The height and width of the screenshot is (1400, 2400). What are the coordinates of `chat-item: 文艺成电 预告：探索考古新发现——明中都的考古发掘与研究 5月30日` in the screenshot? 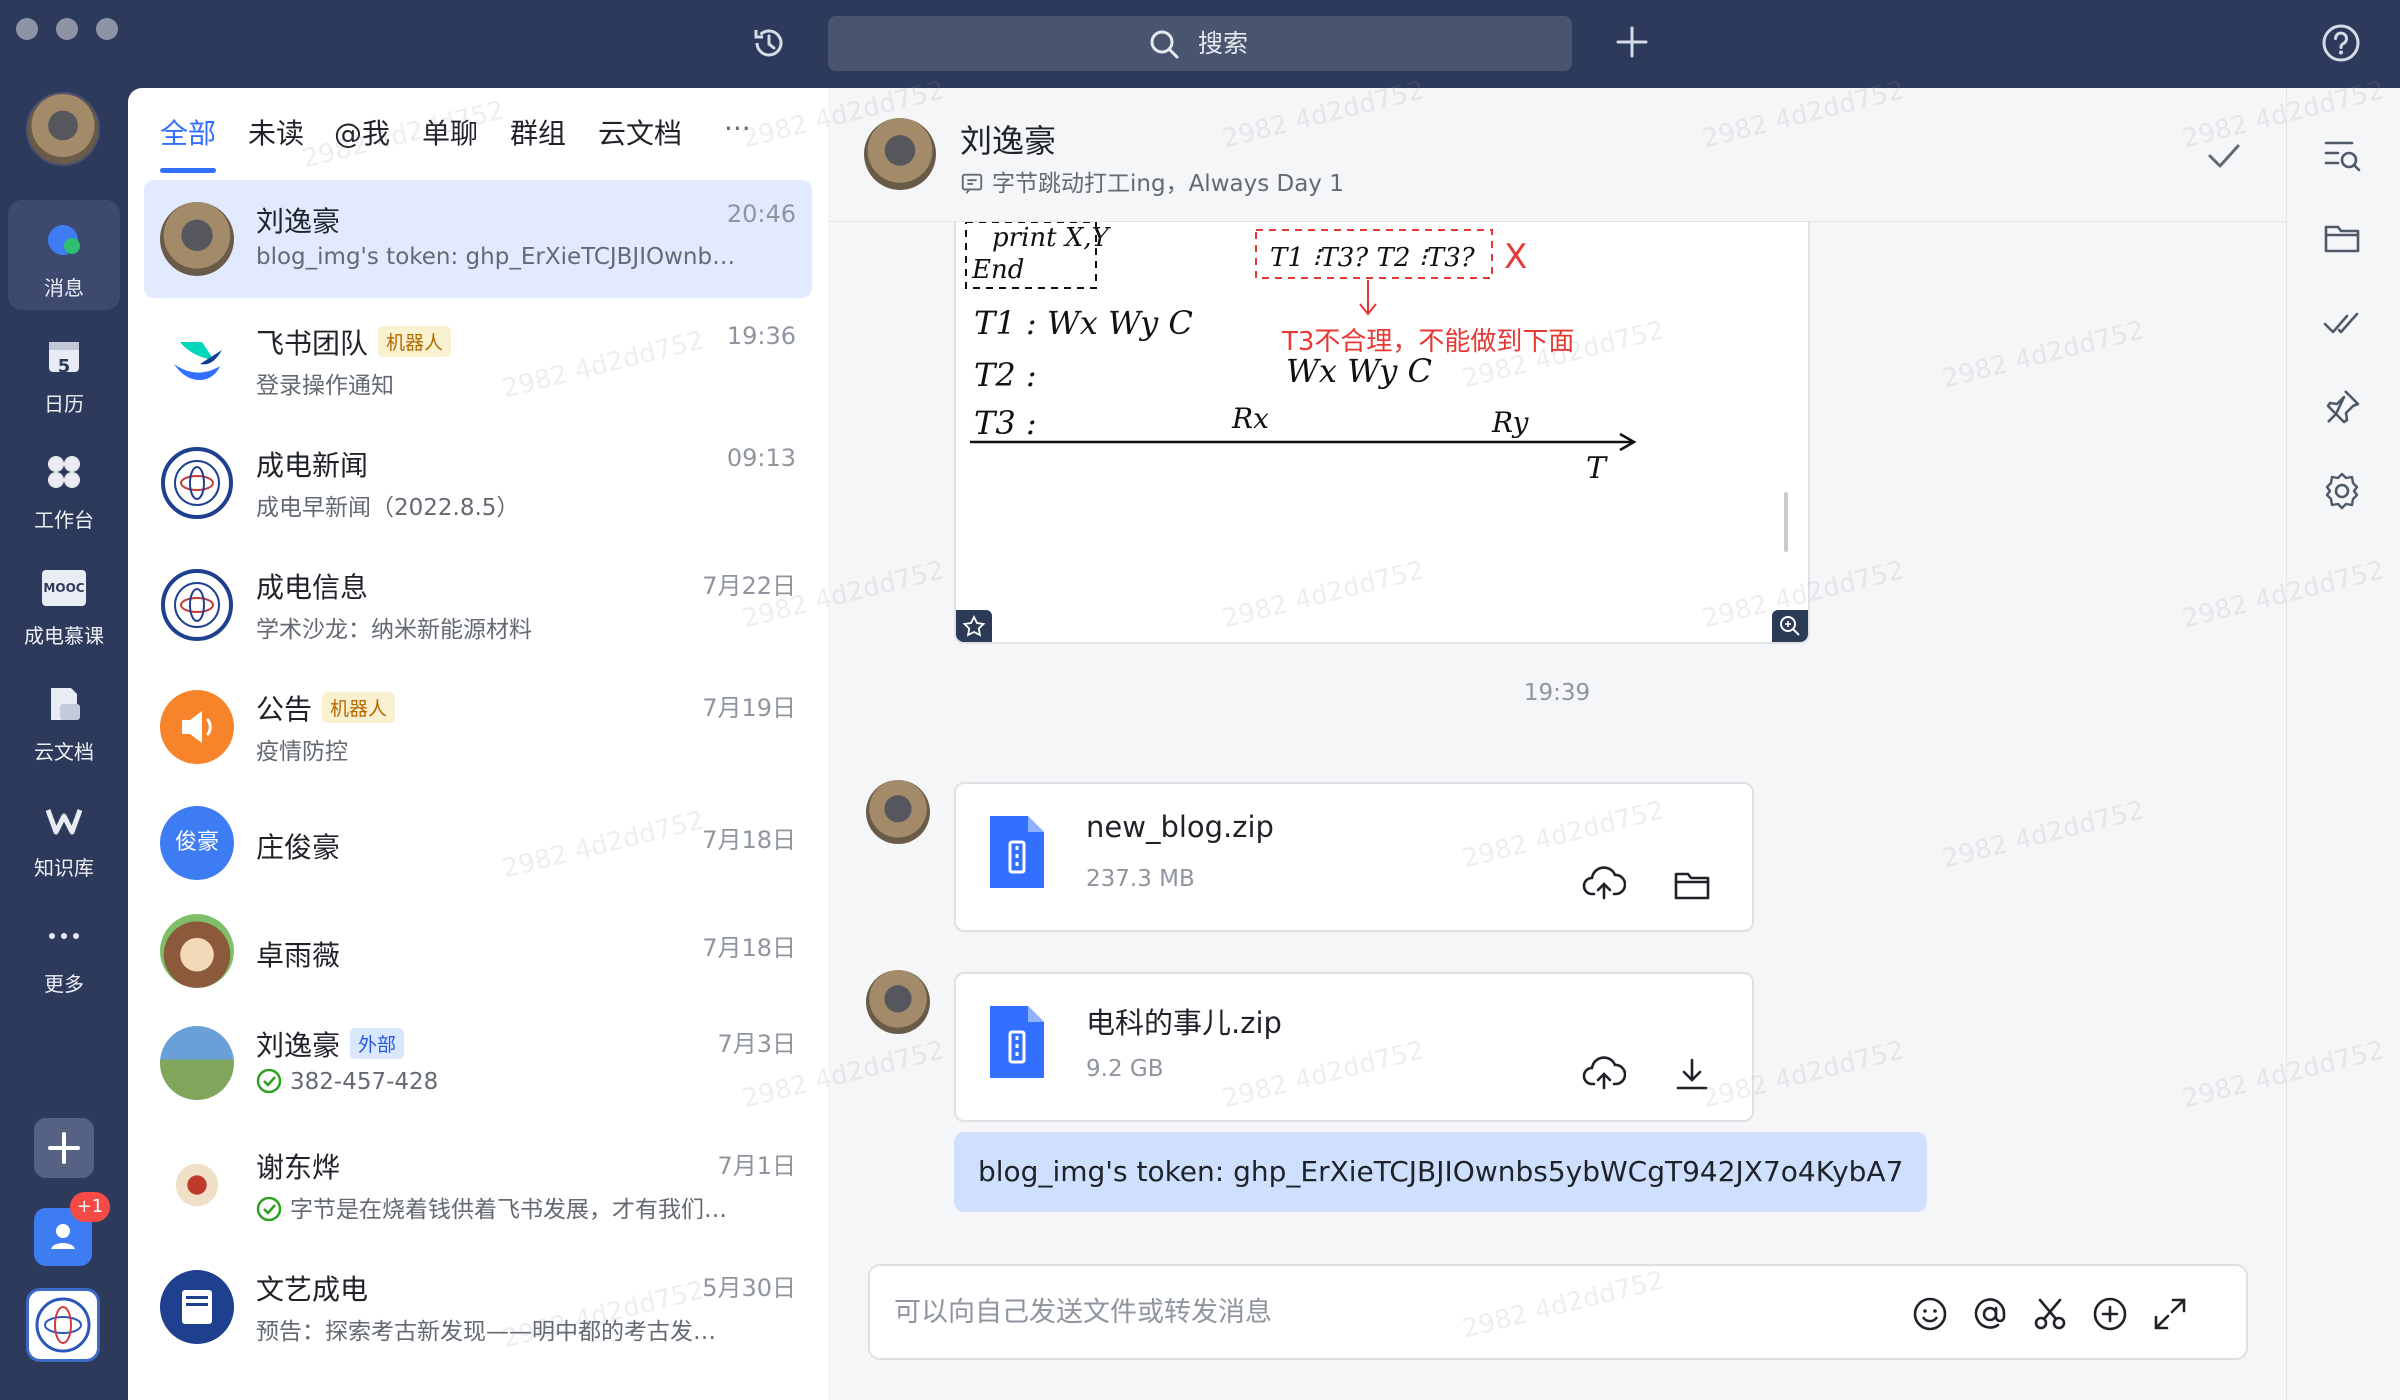 It's located at (478, 1307).